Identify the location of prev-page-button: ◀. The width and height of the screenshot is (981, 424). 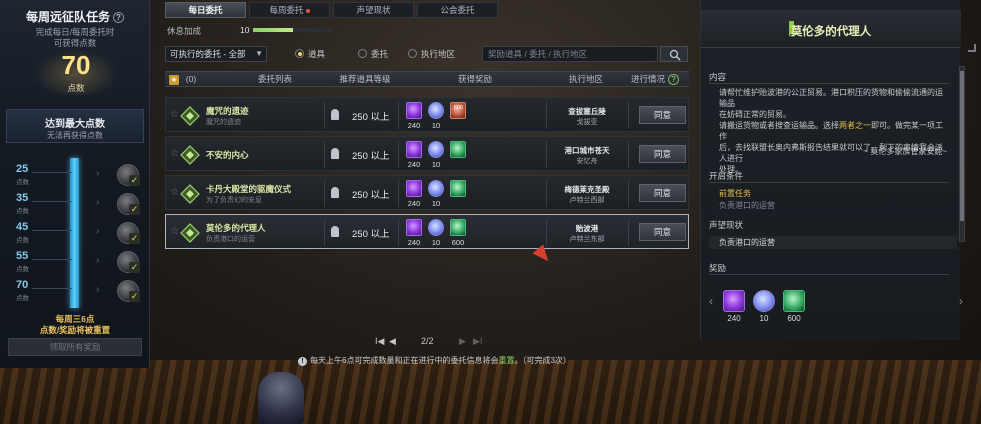
(392, 341).